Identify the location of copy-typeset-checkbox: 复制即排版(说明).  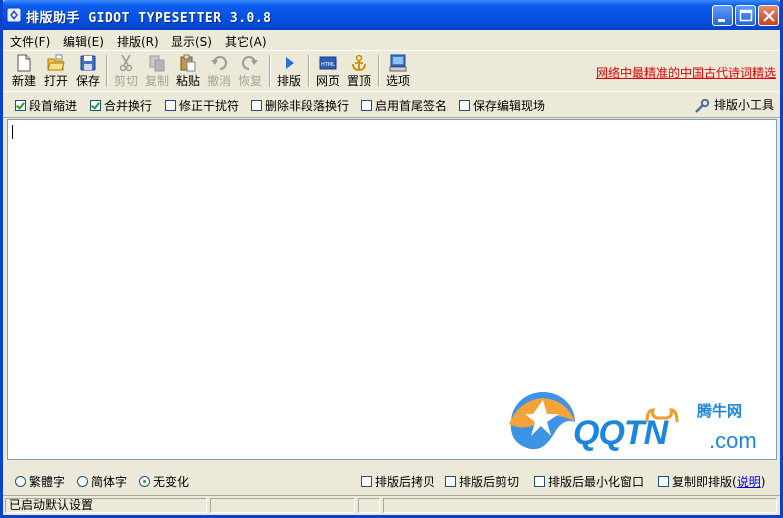
(711, 481).